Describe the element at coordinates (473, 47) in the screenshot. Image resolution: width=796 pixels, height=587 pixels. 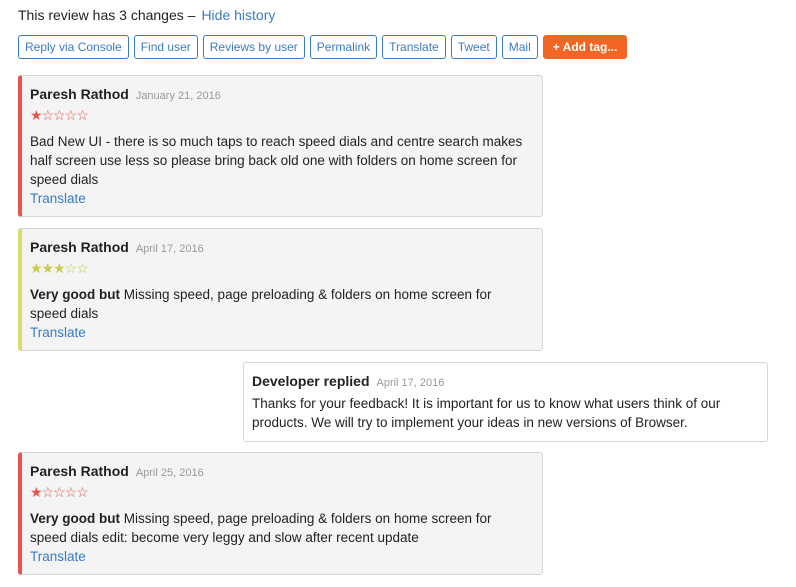
I see `tweet-button: Tweet` at that location.